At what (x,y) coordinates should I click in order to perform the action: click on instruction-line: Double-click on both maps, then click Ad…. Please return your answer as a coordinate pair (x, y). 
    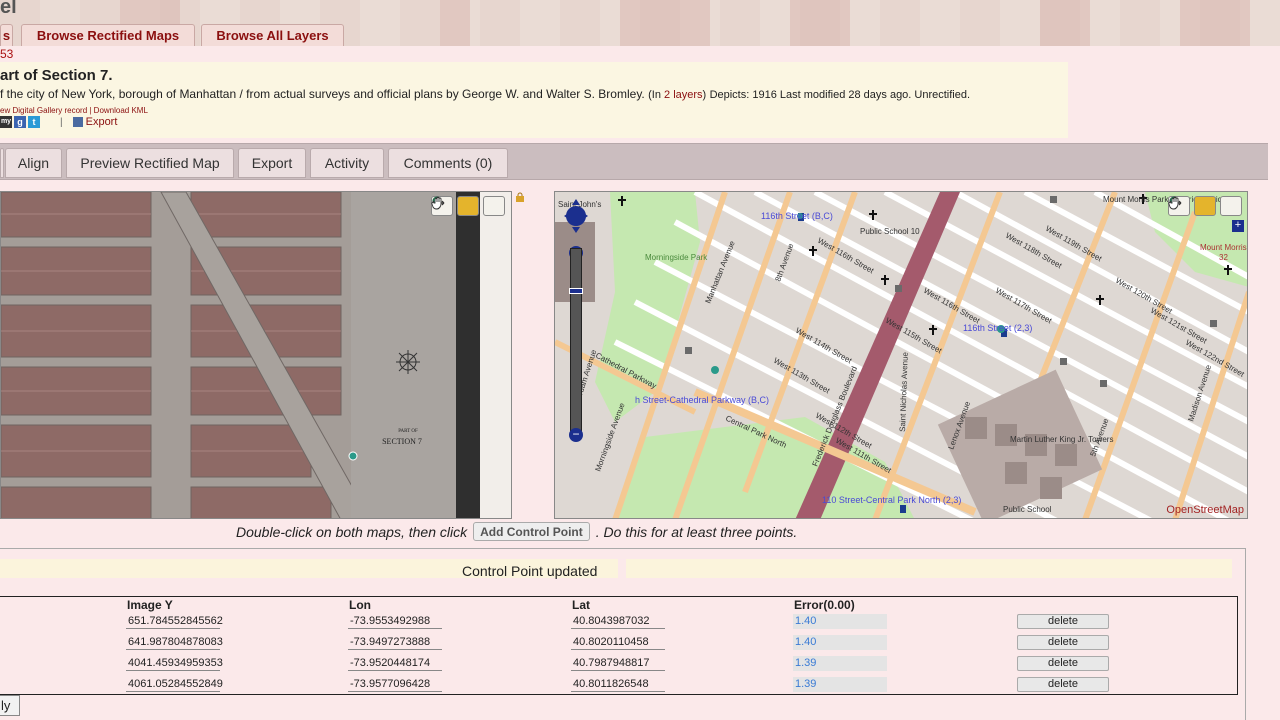
    Looking at the image, I should click on (516, 531).